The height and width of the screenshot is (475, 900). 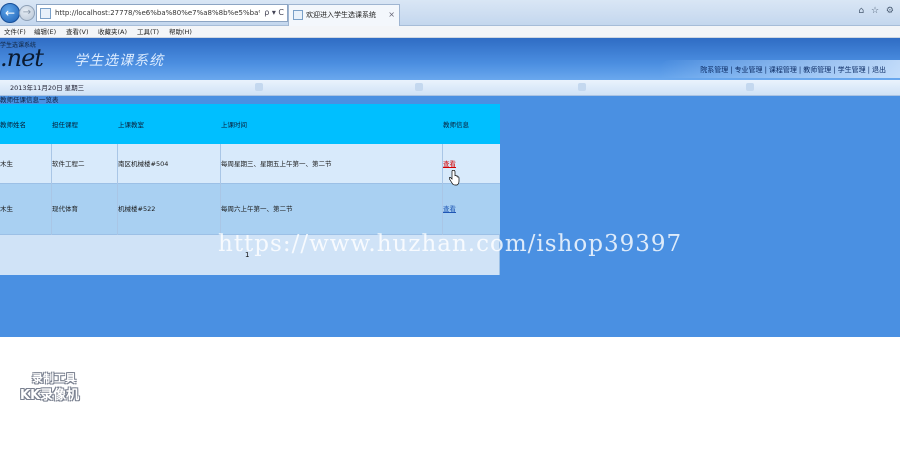 I want to click on back-arrow-icon: ←, so click(x=10, y=13).